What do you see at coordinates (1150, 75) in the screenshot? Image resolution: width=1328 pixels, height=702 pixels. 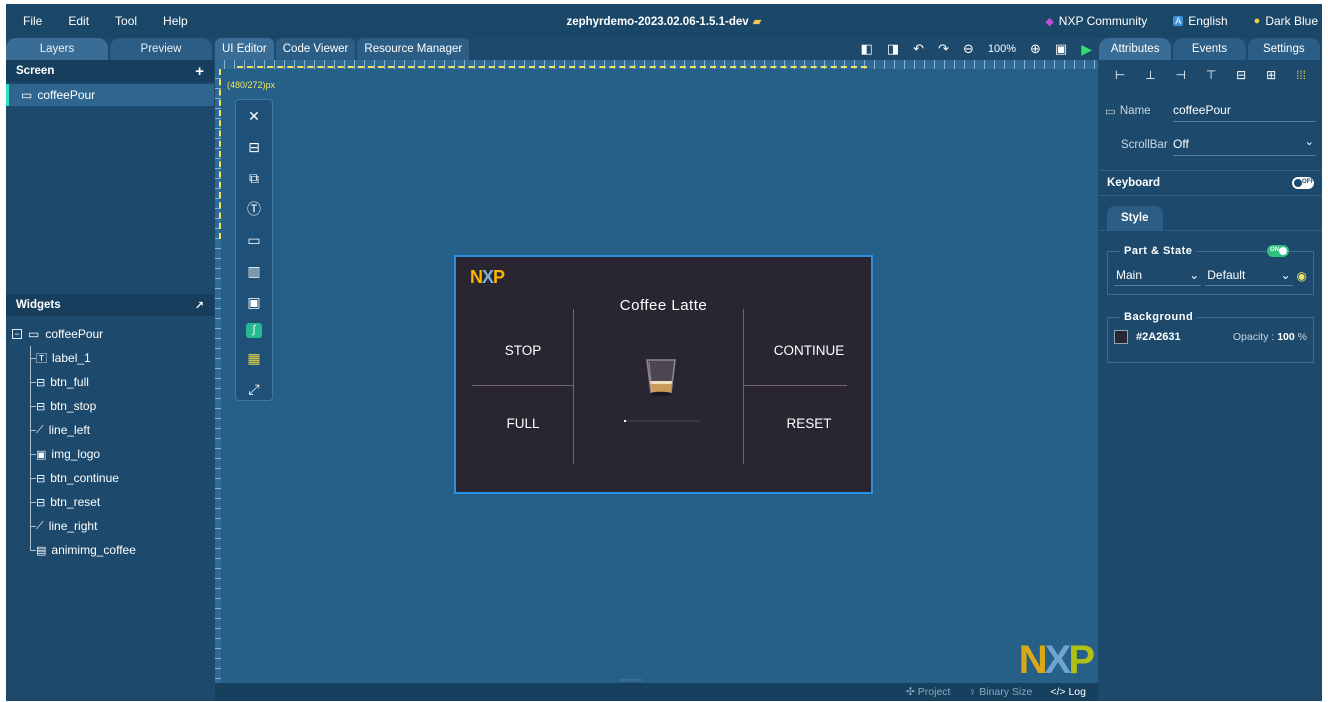 I see `align-center-icon: ⊥` at bounding box center [1150, 75].